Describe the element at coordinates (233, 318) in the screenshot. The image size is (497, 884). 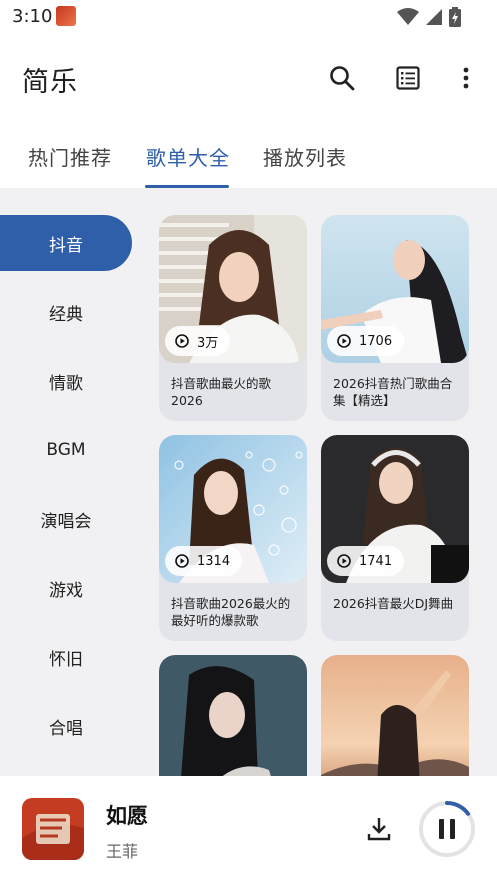
I see `playlist-card: 3万 抖音歌曲最火的歌2026` at that location.